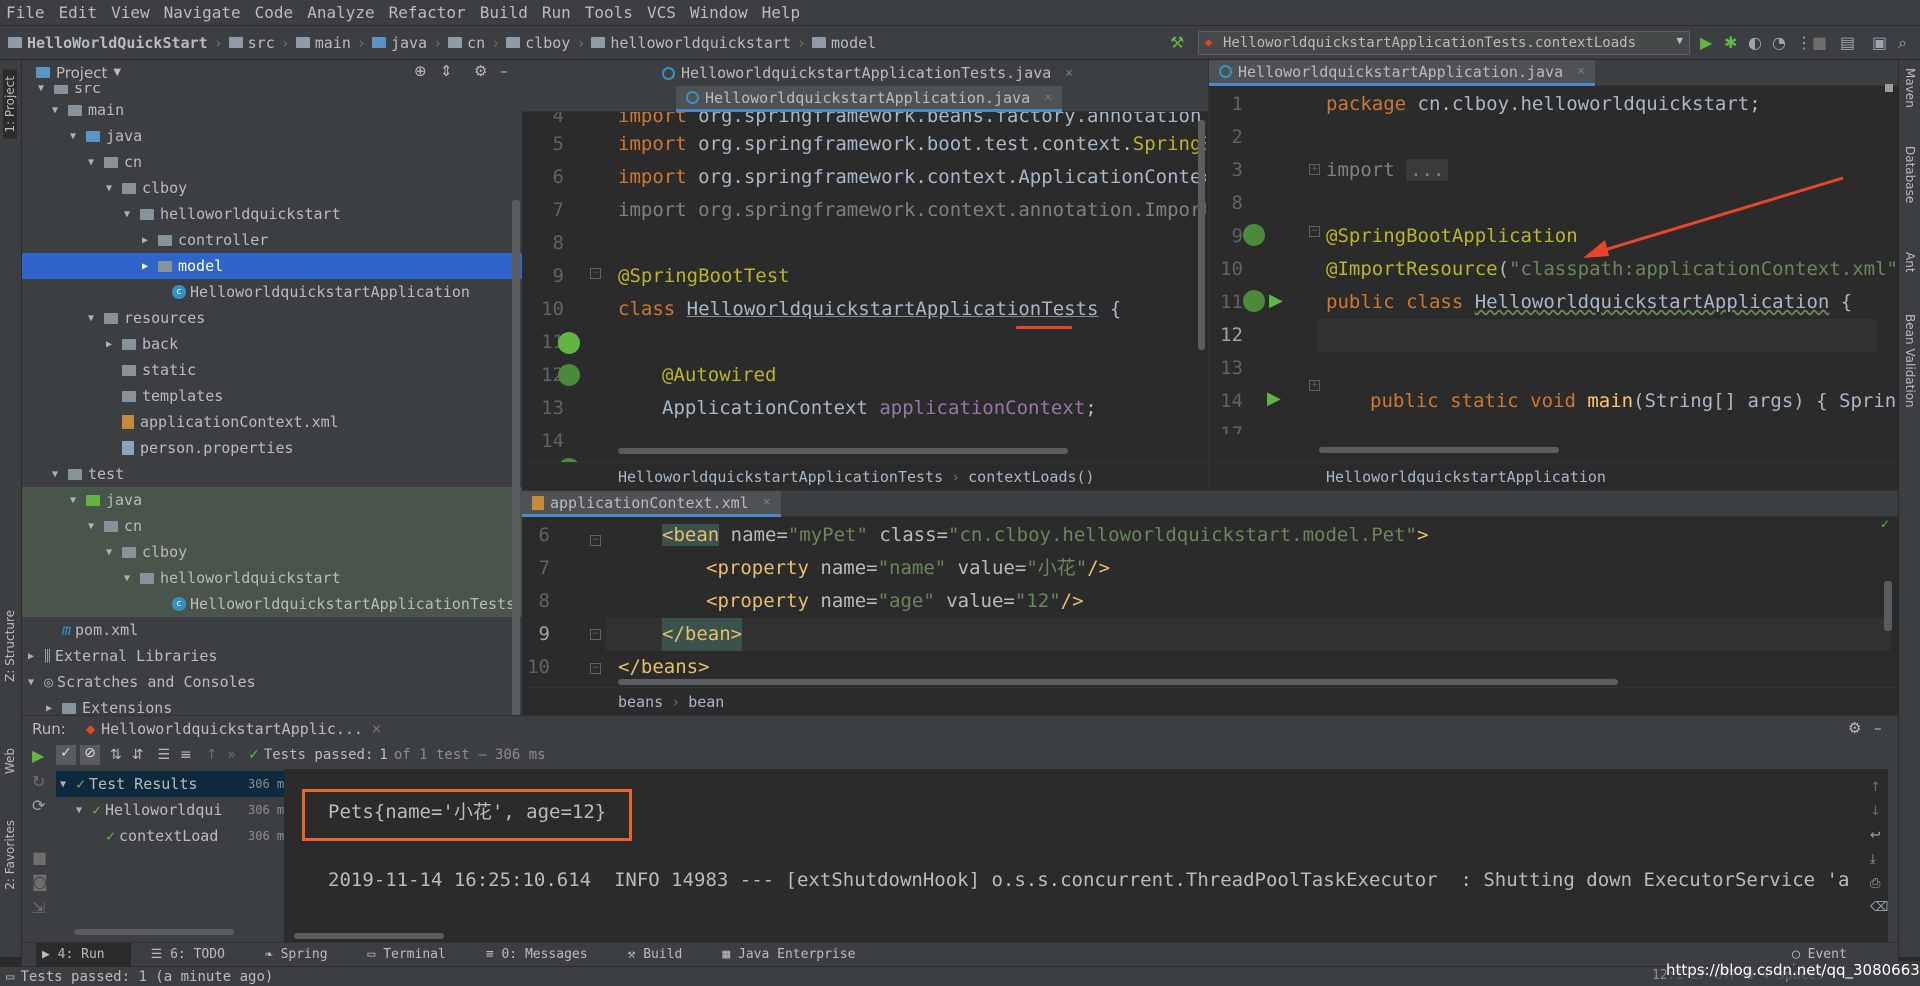 Image resolution: width=1920 pixels, height=986 pixels. Describe the element at coordinates (272, 136) in the screenshot. I see `tree-node-java: ▼ java` at that location.